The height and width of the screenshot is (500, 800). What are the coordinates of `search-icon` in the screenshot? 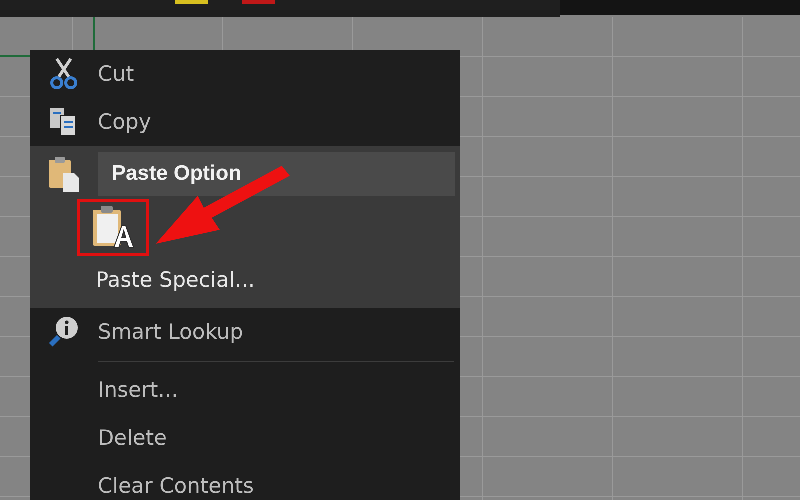 It's located at (64, 332).